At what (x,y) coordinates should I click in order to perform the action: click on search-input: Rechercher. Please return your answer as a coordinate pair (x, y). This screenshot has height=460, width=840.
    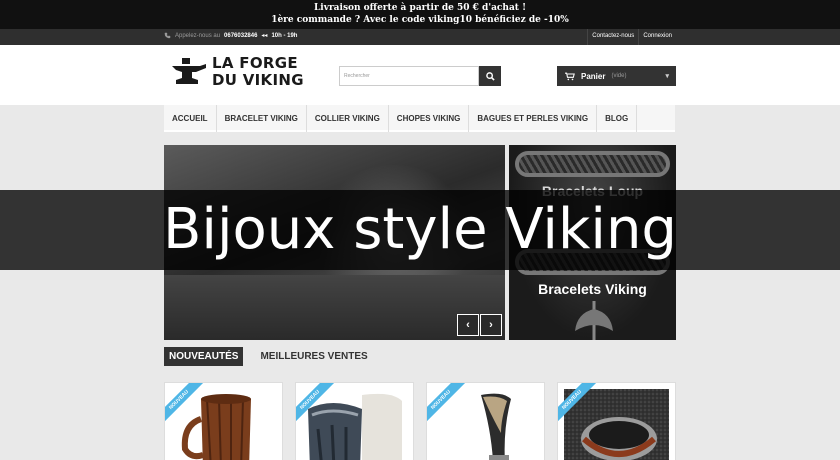
    Looking at the image, I should click on (409, 76).